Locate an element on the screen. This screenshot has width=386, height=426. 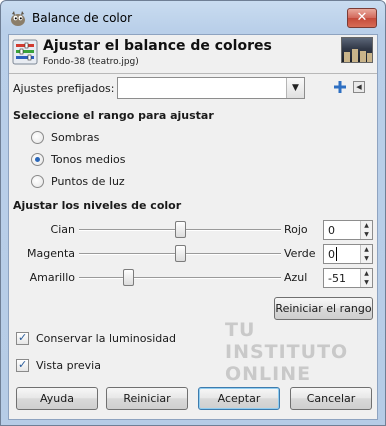
preserve-luminosity-option: Conservar la luminosidad is located at coordinates (96, 338).